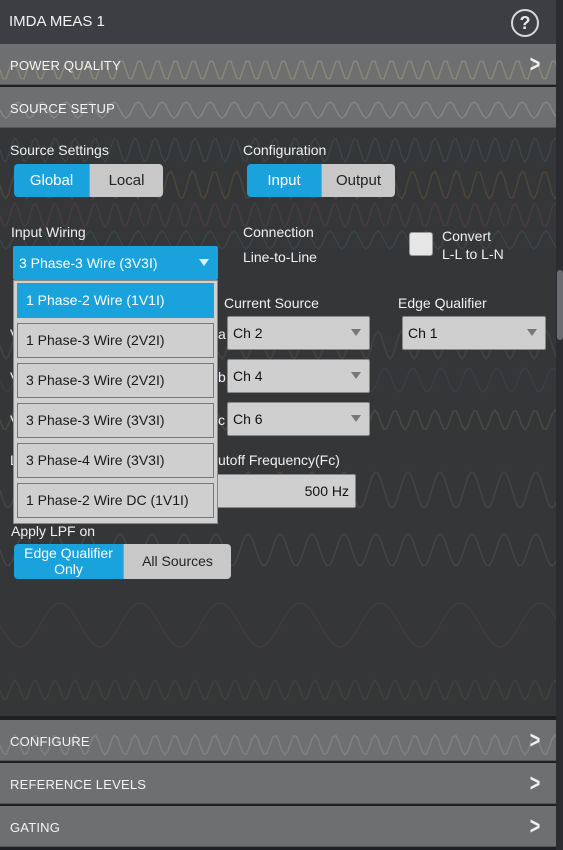 The height and width of the screenshot is (850, 563). I want to click on connection-value: Line-to-Line, so click(280, 257).